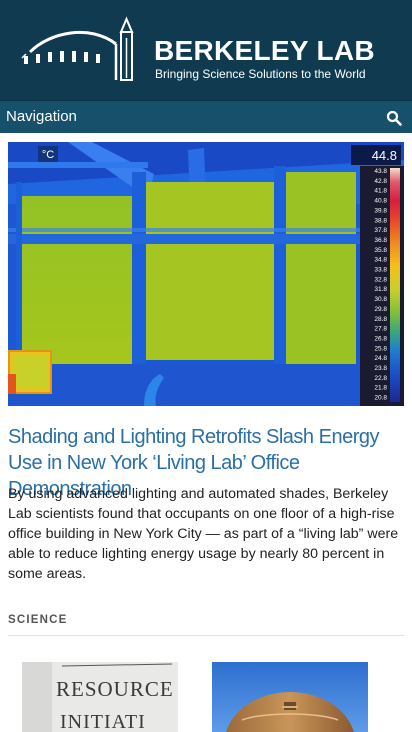 The height and width of the screenshot is (732, 412). I want to click on temperature-readout: 44.8, so click(384, 155).